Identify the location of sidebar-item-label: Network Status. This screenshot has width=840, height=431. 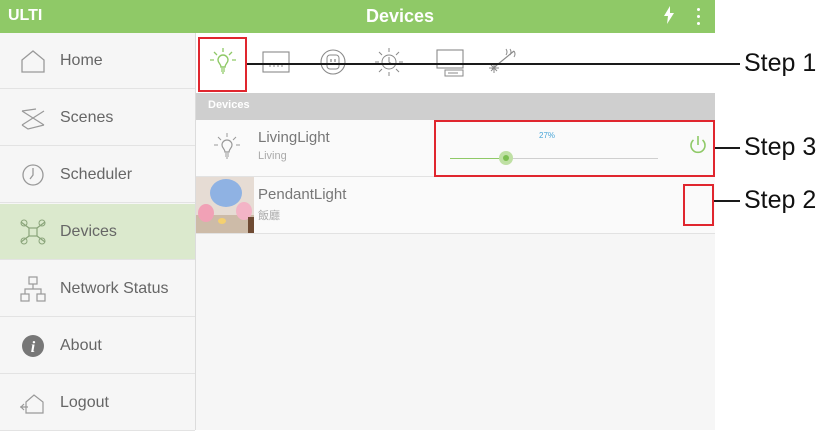
(114, 288).